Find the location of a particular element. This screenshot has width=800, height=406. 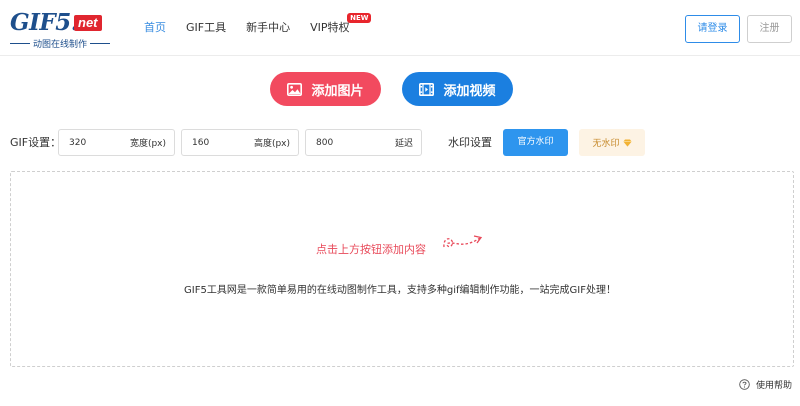

add-video-label: 添加视频 is located at coordinates (469, 91).